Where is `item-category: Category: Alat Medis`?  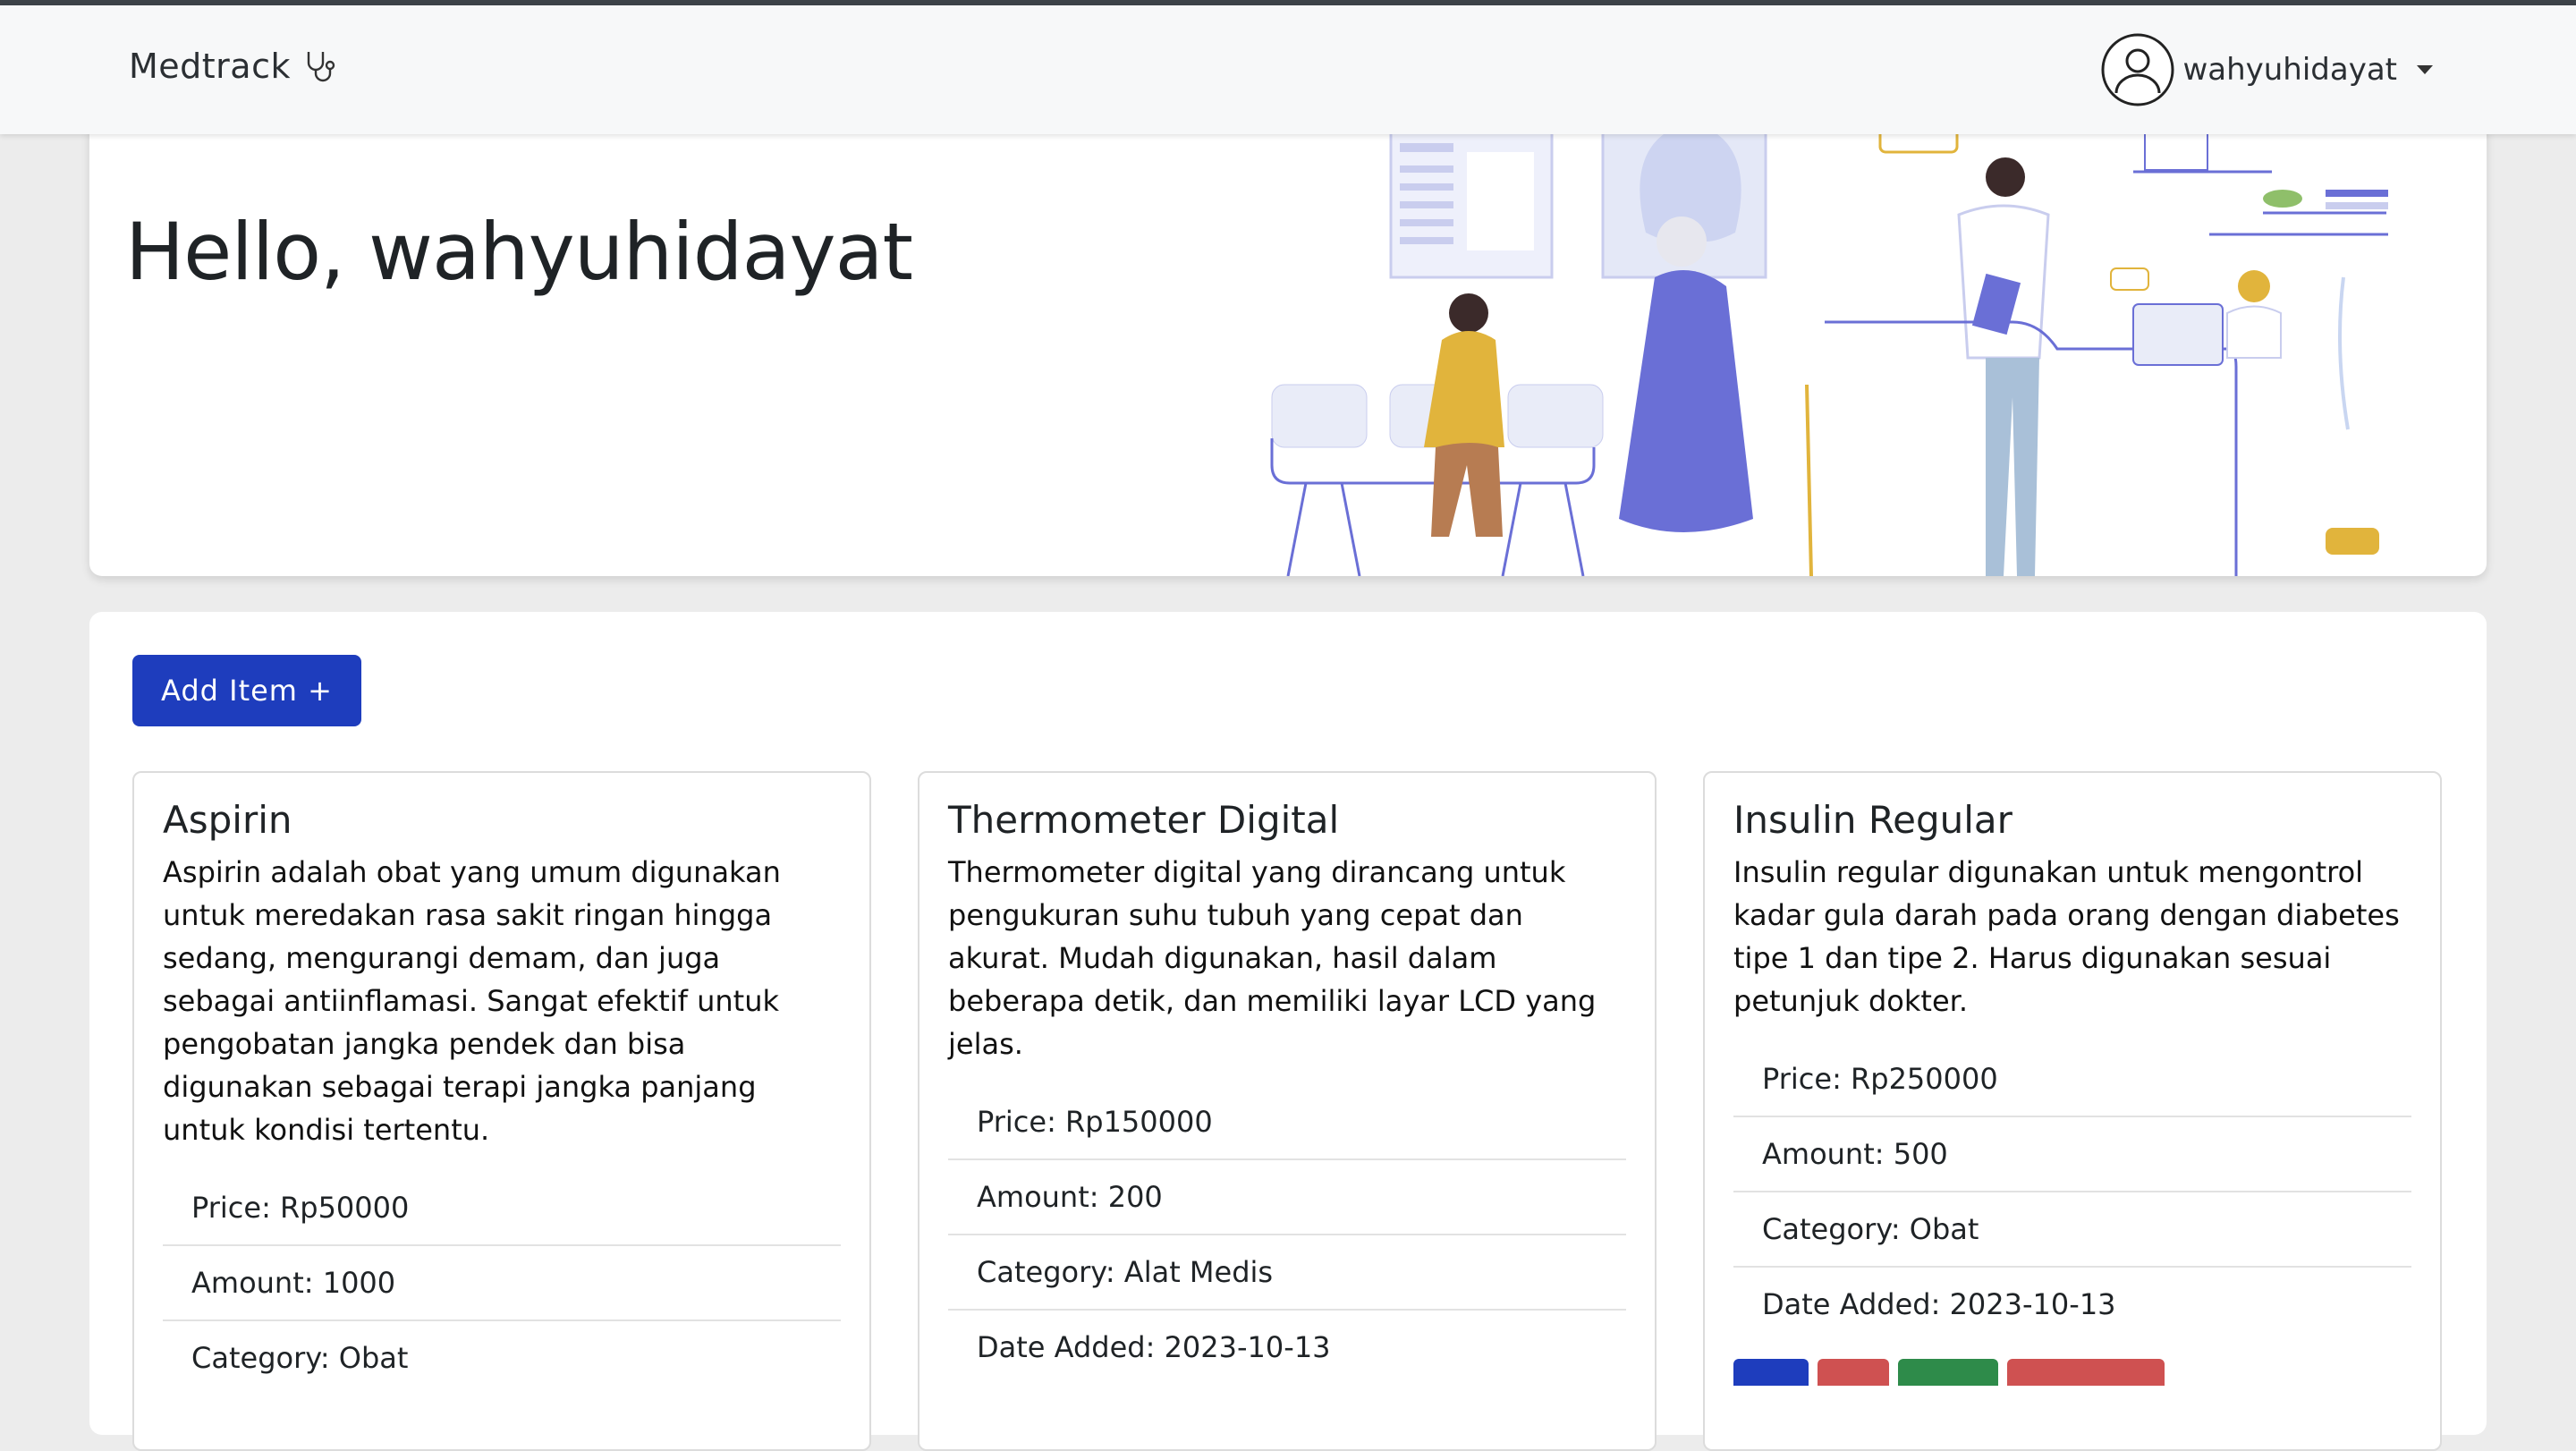 item-category: Category: Alat Medis is located at coordinates (1287, 1273).